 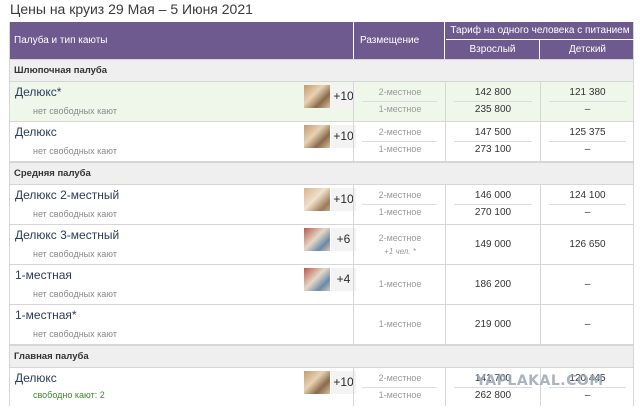 I want to click on adult-price-cell: 147 500 273 100, so click(x=493, y=141).